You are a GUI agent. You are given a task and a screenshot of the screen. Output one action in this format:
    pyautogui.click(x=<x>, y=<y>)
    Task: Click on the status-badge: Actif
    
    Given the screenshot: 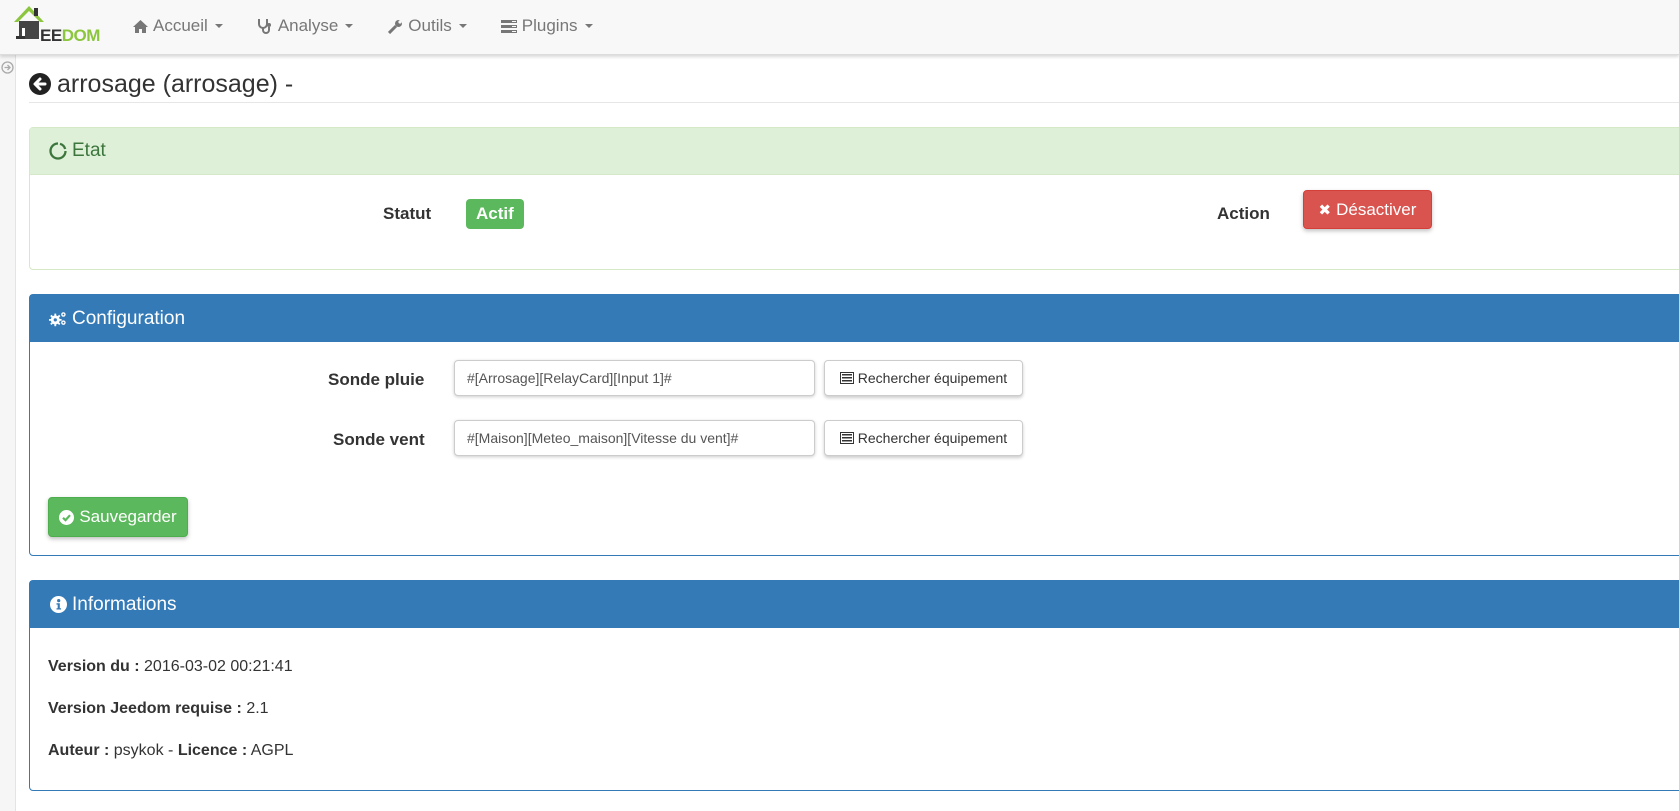 What is the action you would take?
    pyautogui.click(x=495, y=214)
    